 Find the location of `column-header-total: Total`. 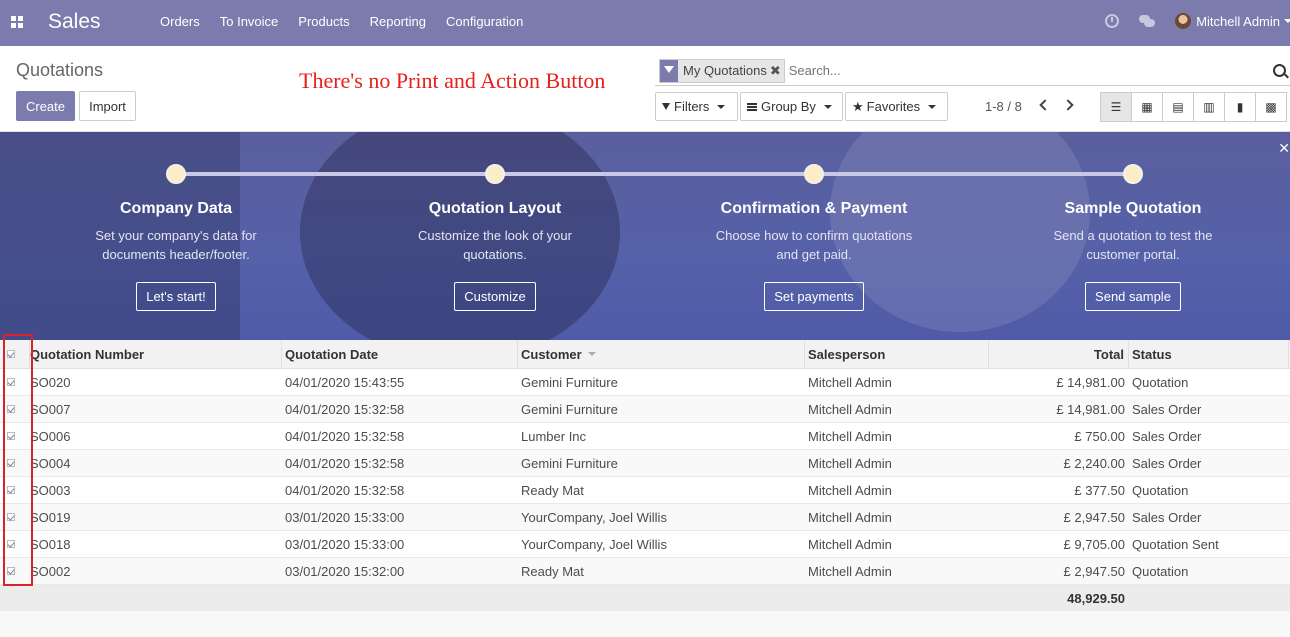

column-header-total: Total is located at coordinates (1059, 354).